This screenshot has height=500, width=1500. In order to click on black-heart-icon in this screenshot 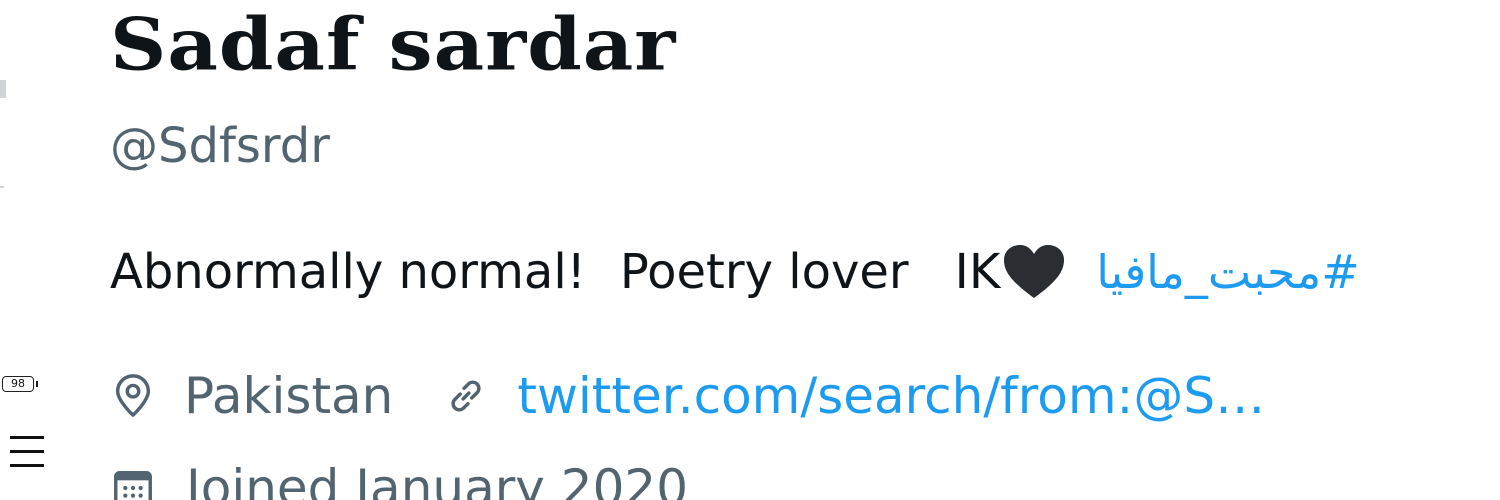, I will do `click(1034, 271)`.